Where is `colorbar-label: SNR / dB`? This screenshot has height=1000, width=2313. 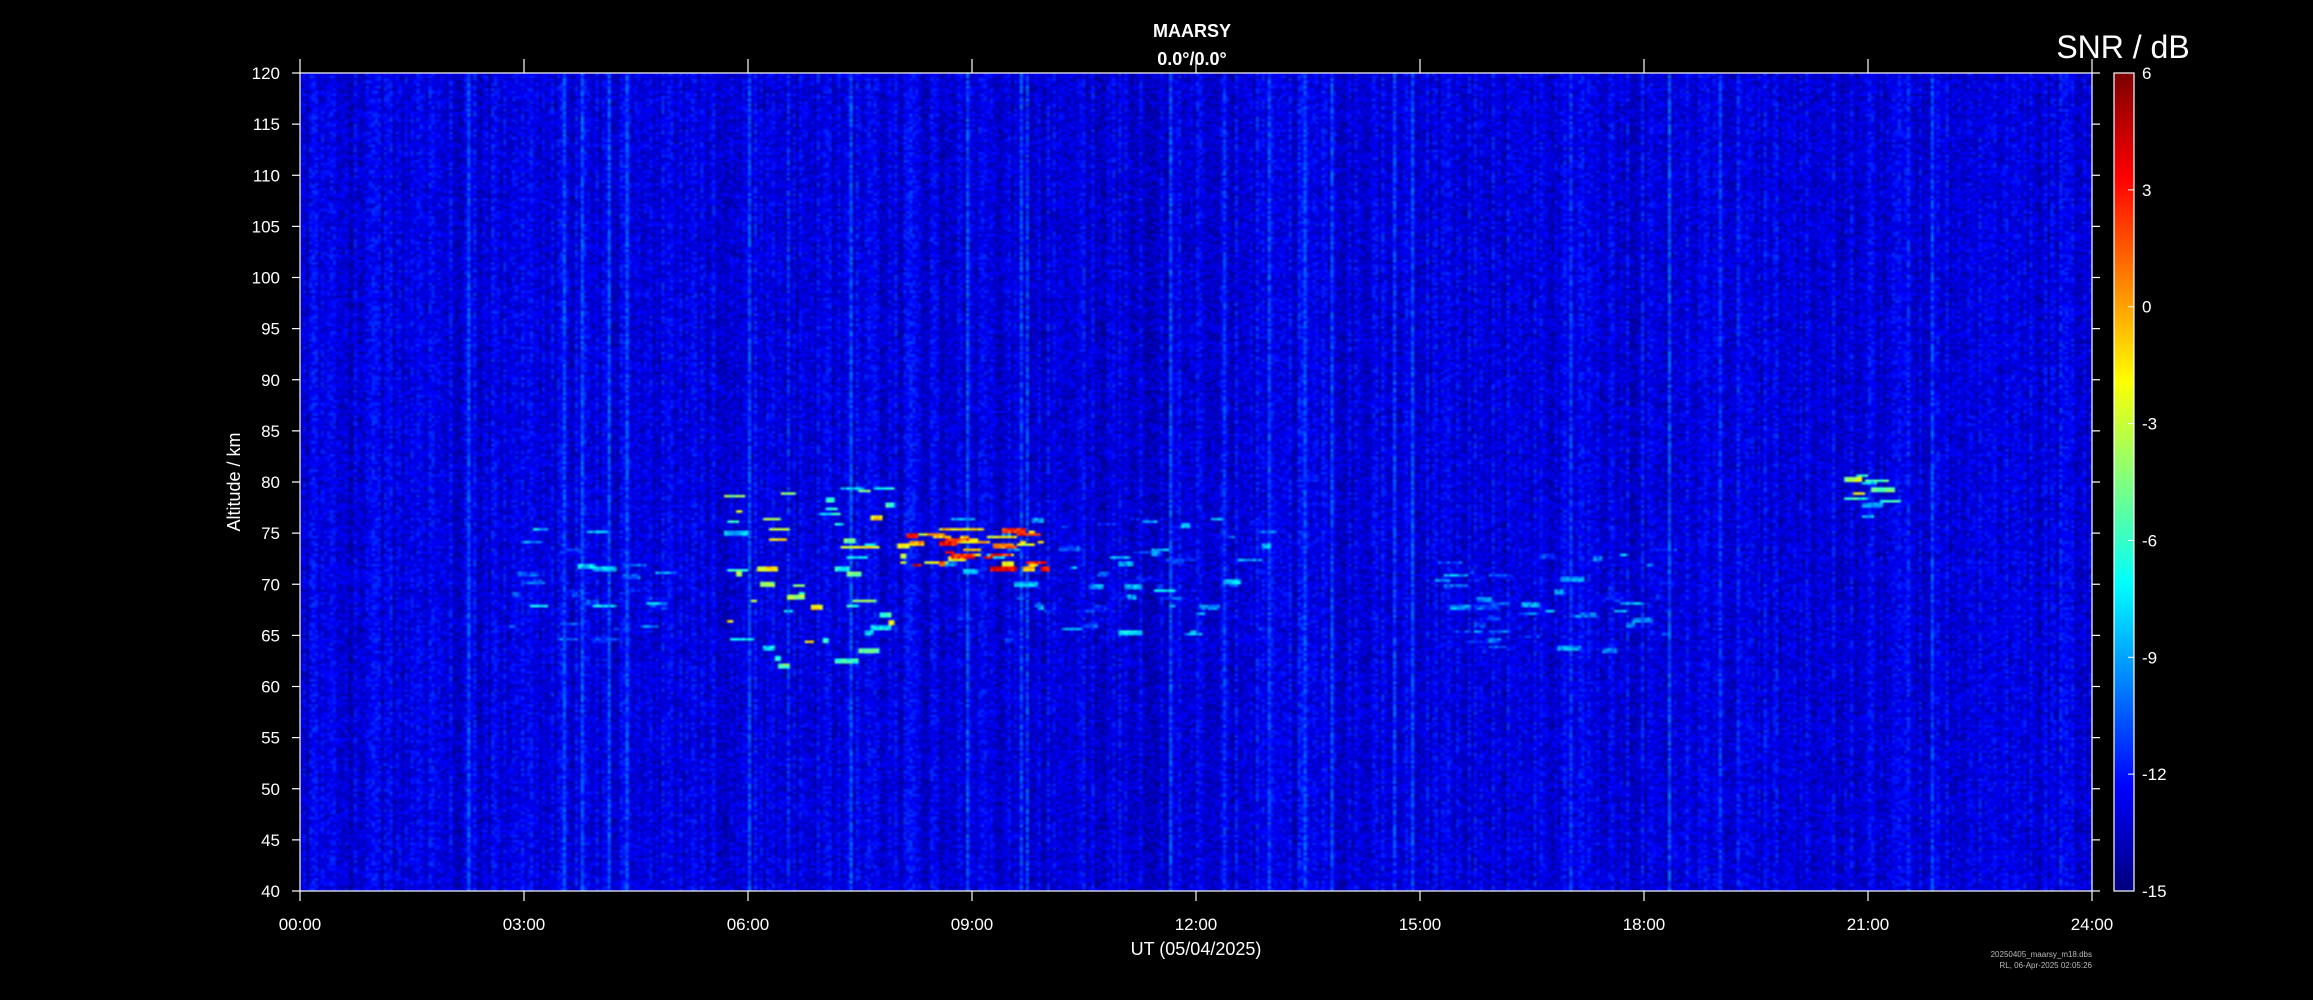 colorbar-label: SNR / dB is located at coordinates (2122, 47).